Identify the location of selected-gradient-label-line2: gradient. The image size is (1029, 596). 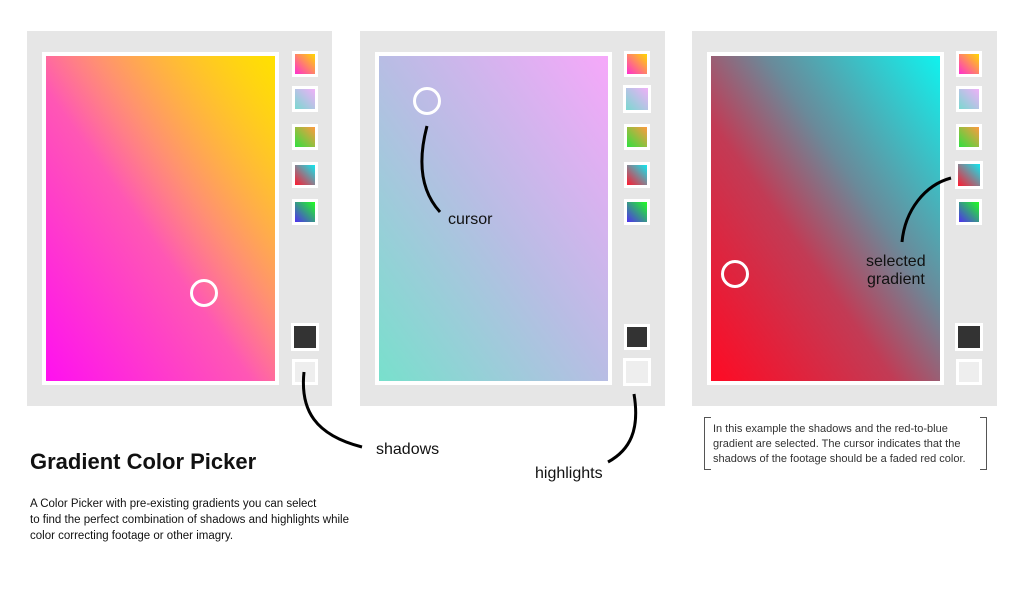
(896, 279).